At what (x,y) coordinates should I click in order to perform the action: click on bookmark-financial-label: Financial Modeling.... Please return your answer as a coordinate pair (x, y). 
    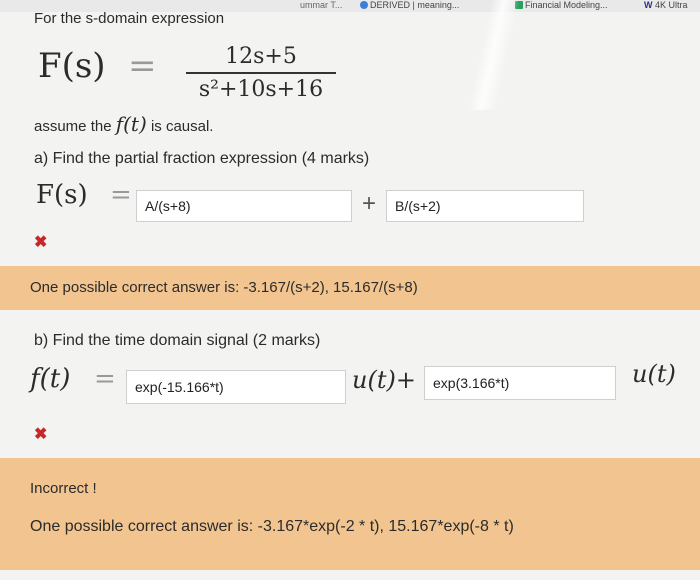
    Looking at the image, I should click on (566, 5).